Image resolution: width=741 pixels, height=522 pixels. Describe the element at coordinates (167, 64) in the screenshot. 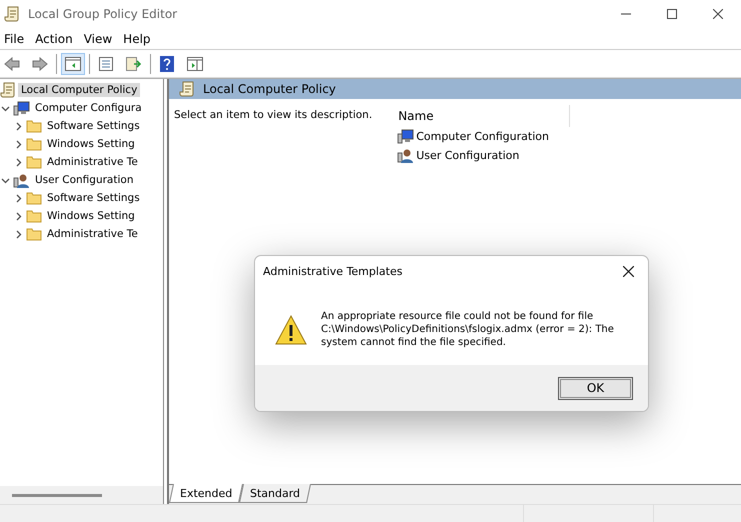

I see `help-icon` at that location.